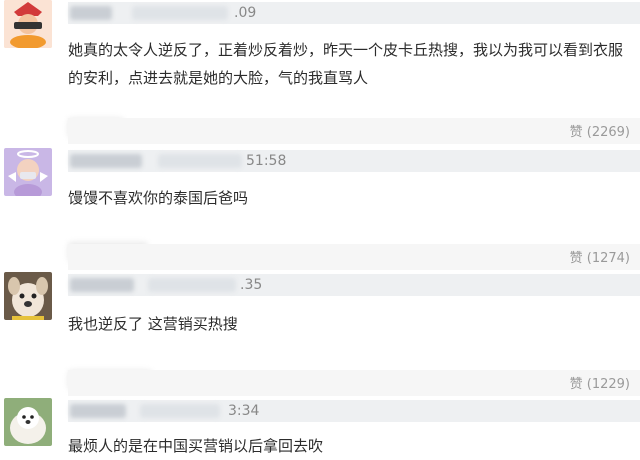 The width and height of the screenshot is (640, 460). What do you see at coordinates (600, 130) in the screenshot?
I see `like-button: 赞 (2269)` at bounding box center [600, 130].